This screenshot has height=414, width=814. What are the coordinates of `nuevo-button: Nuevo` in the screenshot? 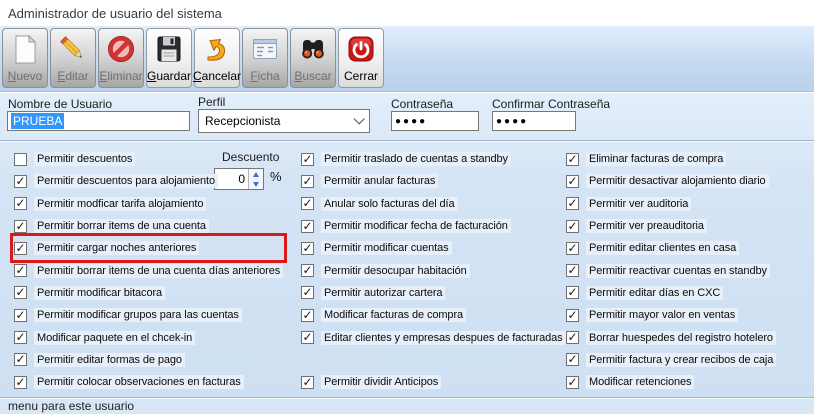 It's located at (25, 58).